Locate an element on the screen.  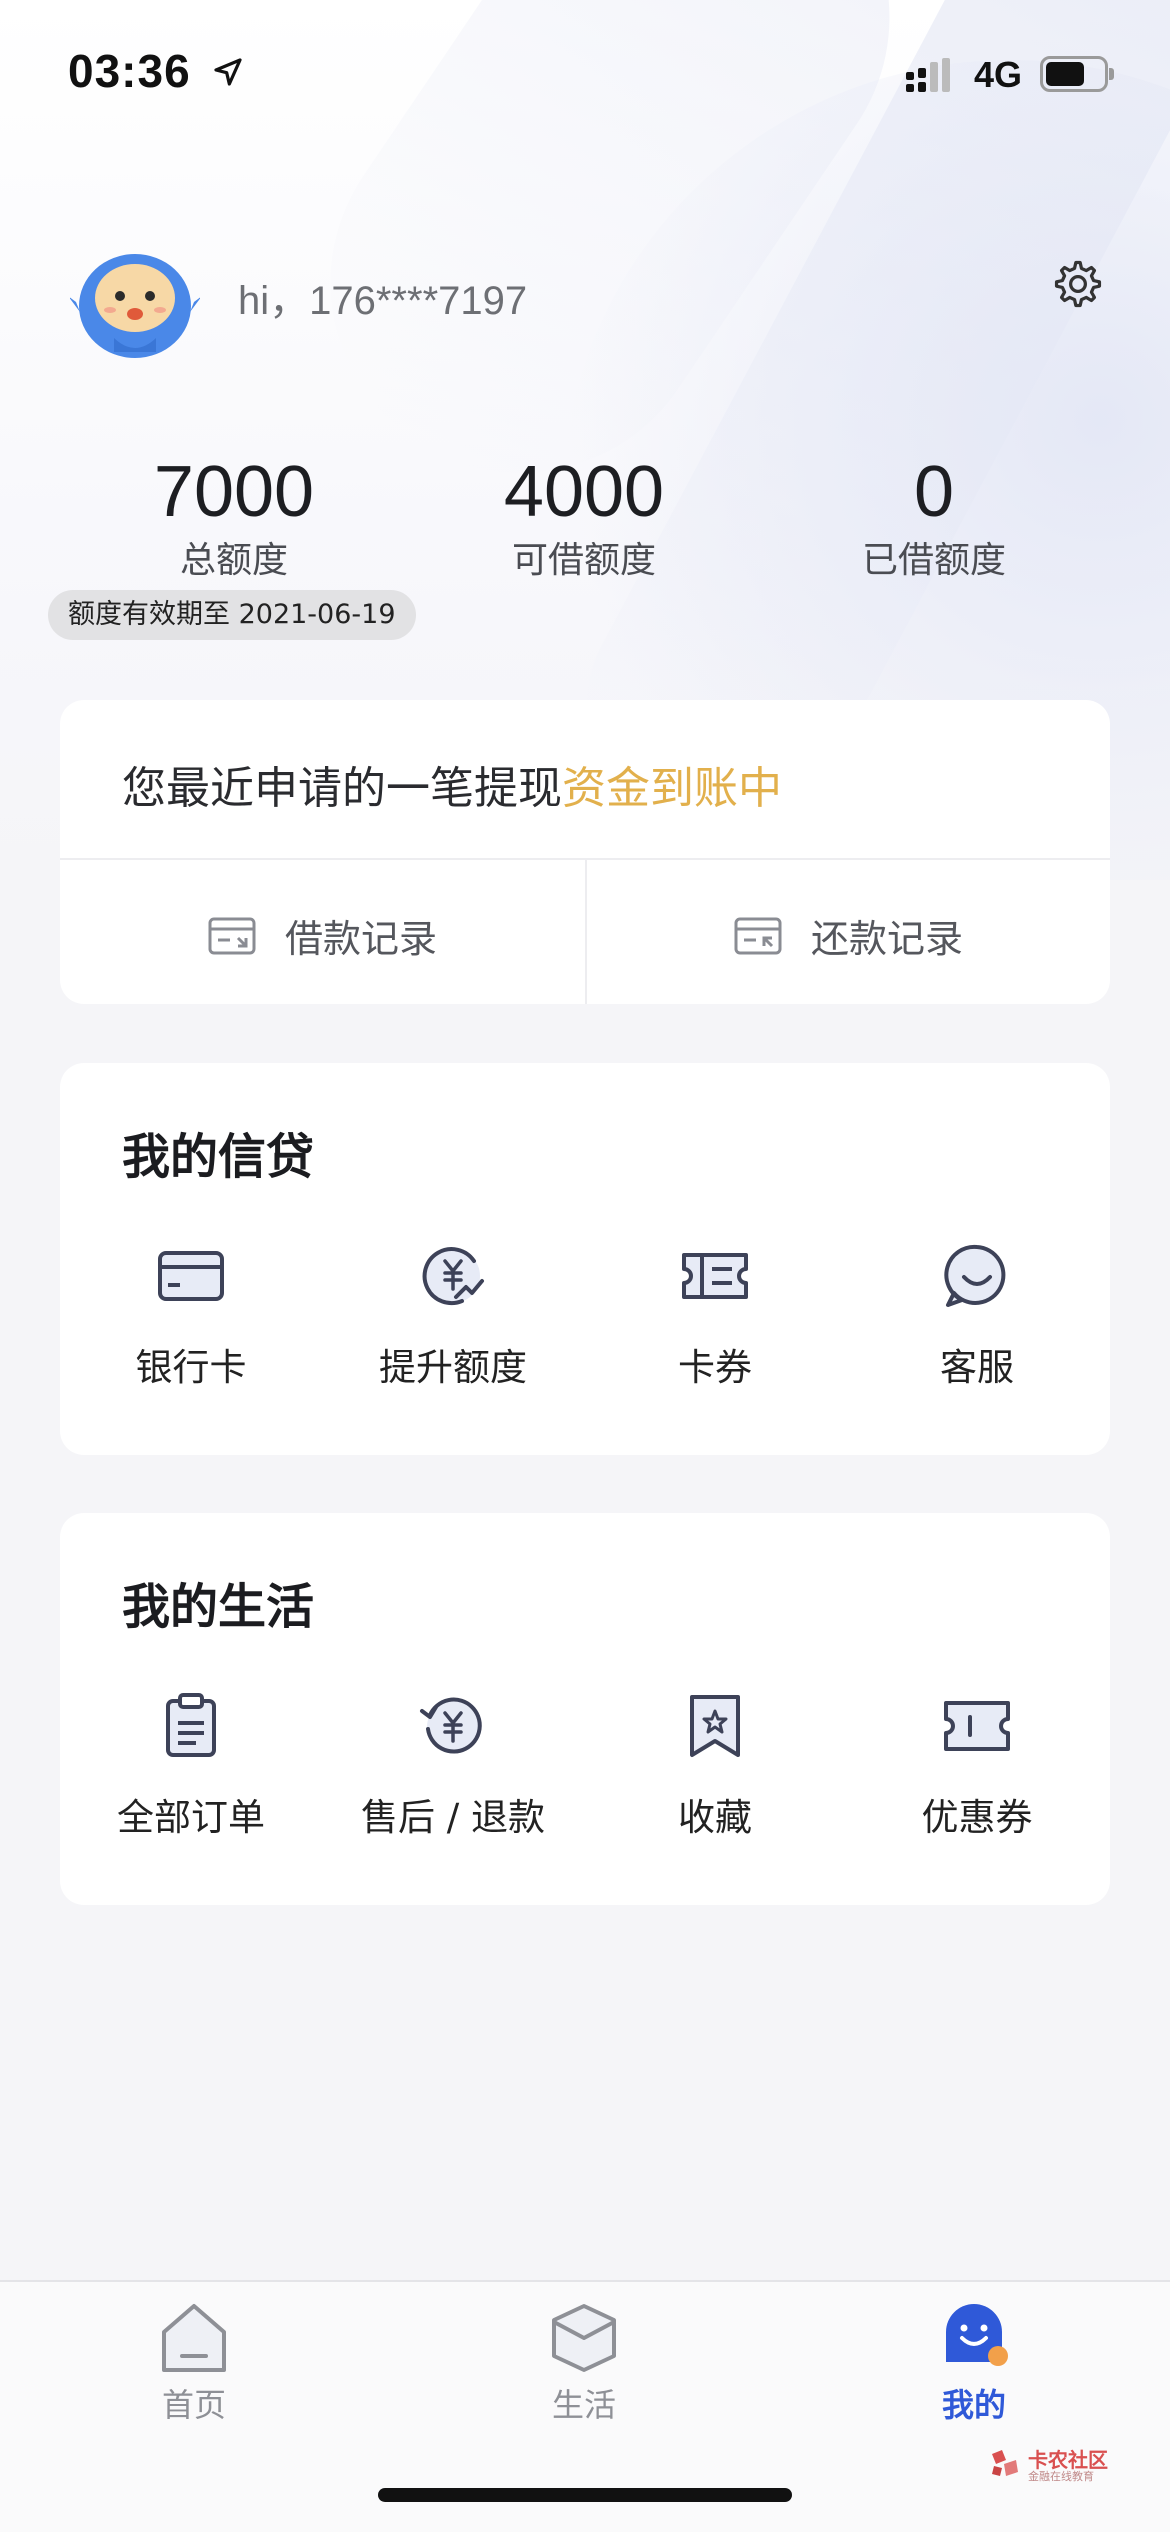
favorites-label: 收藏 is located at coordinates (715, 1817).